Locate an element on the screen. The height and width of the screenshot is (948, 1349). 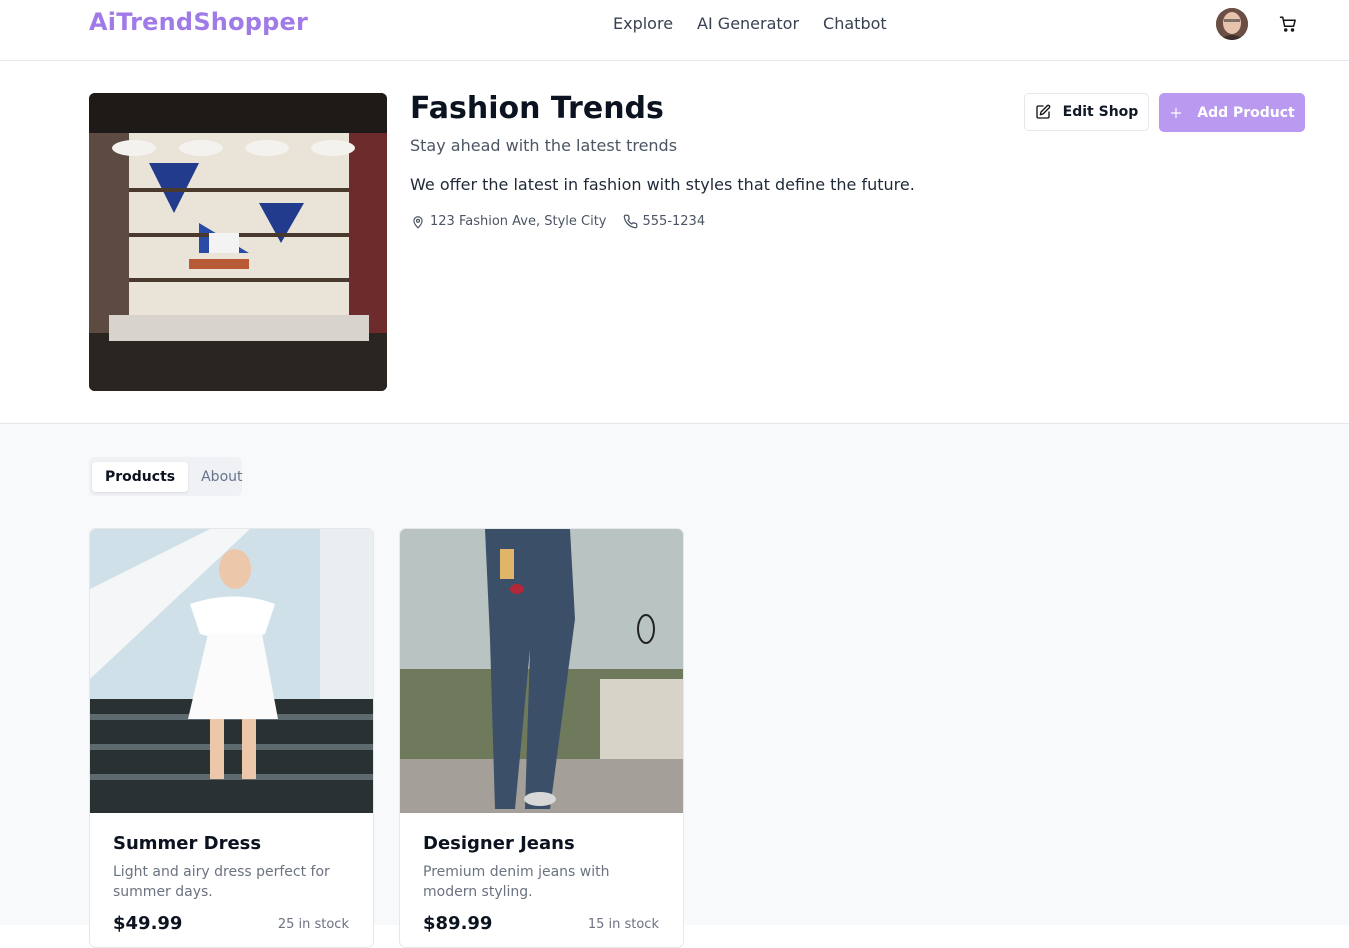
tab-products: Products is located at coordinates (140, 476).